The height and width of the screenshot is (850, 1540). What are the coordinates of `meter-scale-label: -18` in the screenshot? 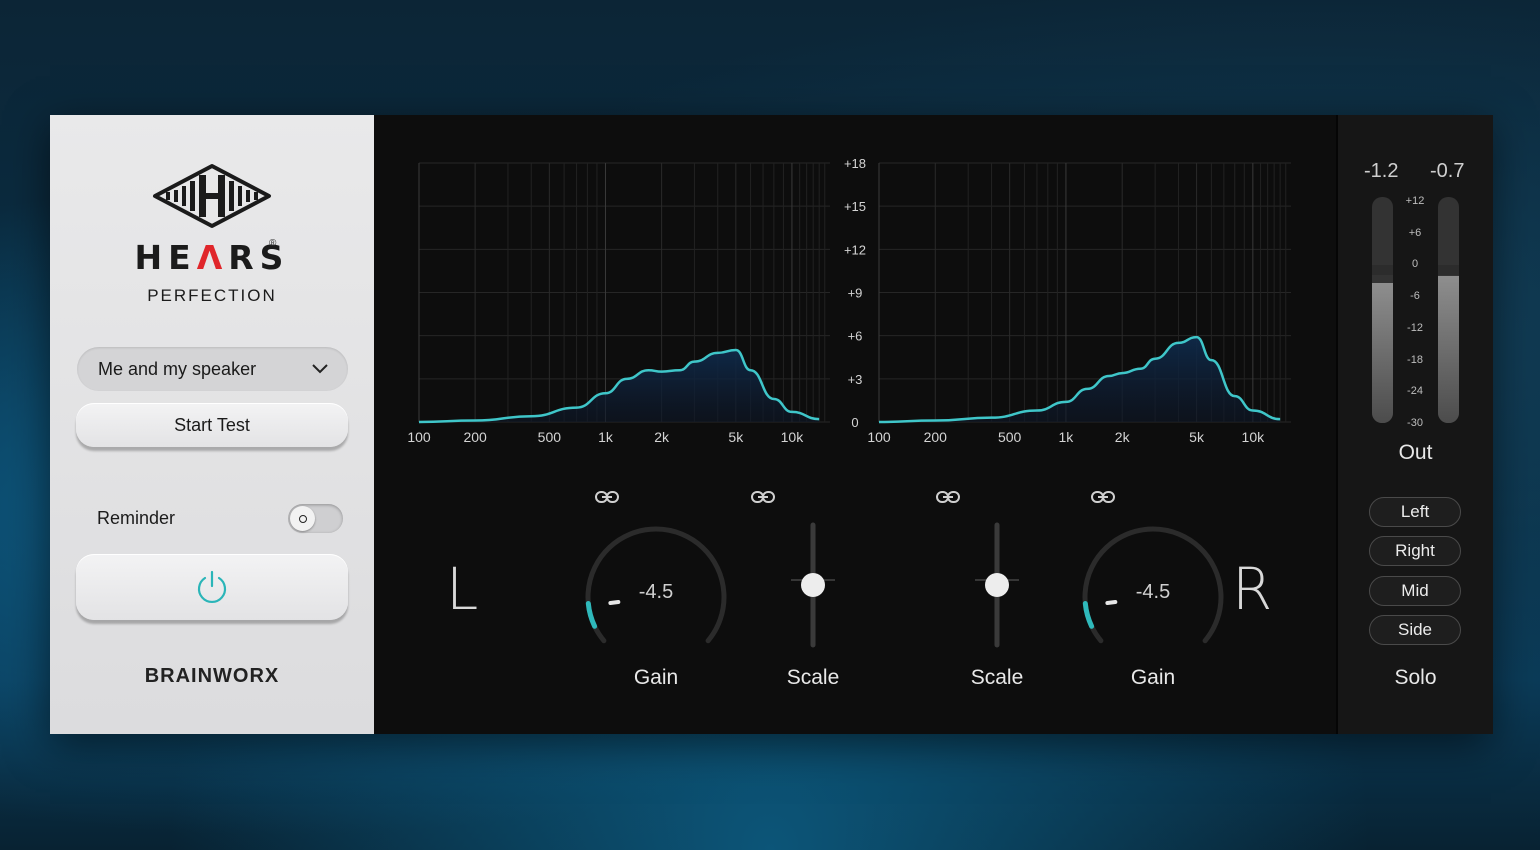 It's located at (1415, 359).